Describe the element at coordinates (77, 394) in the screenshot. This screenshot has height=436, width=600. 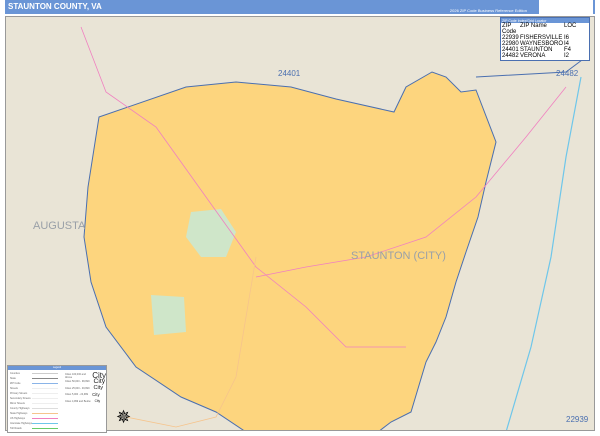
I see `legend-label: Cities 5,000 - 24,999` at that location.